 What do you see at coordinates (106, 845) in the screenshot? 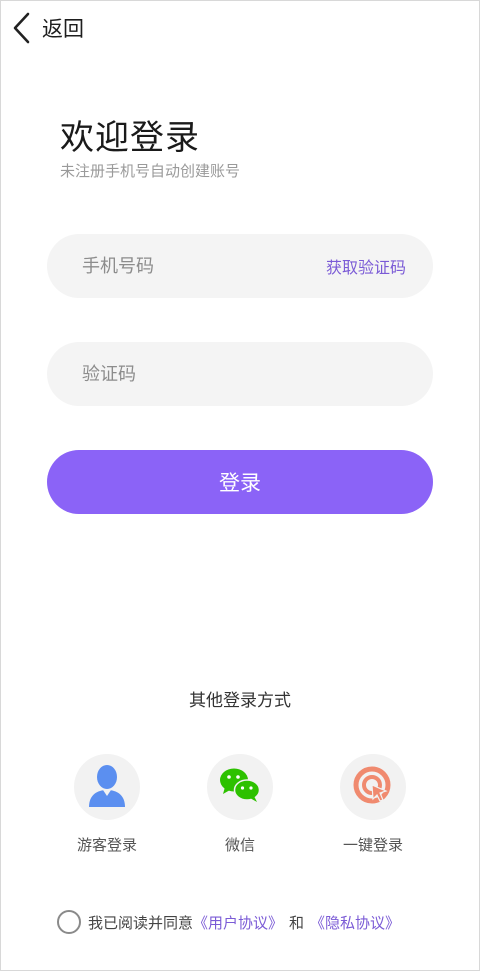
I see `guest-login-label: 游客登录` at bounding box center [106, 845].